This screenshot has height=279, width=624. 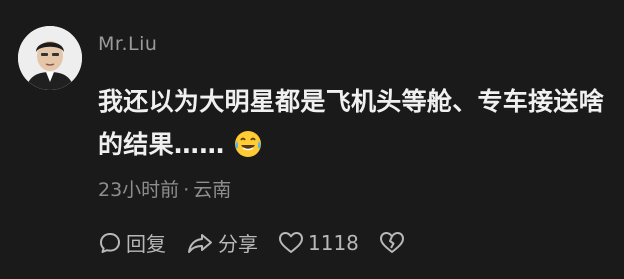 I want to click on share-button: 分享, so click(x=222, y=242).